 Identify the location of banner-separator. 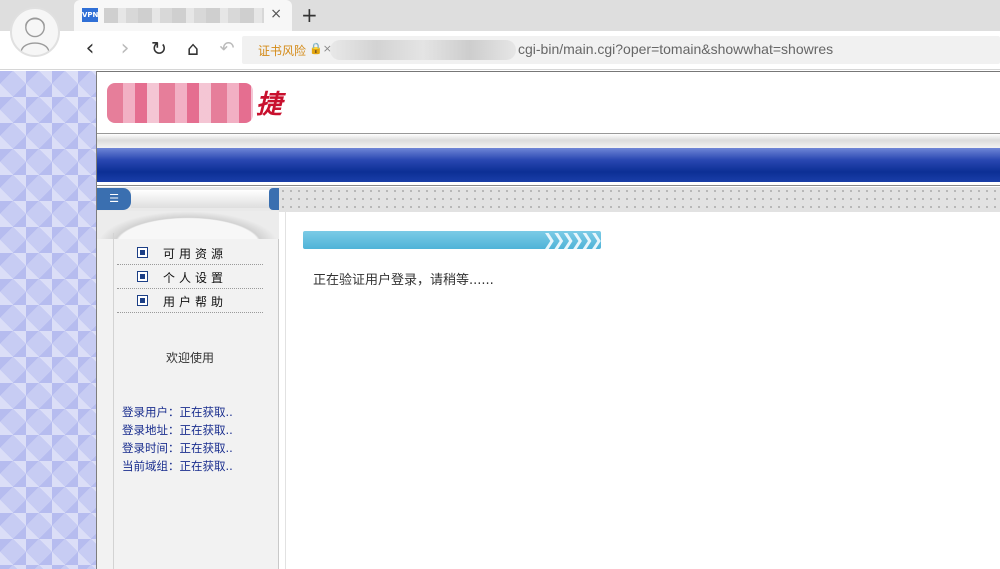
(548, 184).